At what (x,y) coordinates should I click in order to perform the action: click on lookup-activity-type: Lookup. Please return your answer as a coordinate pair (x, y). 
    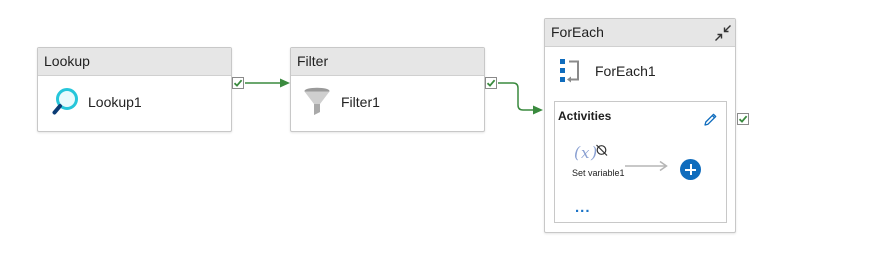
    Looking at the image, I should click on (134, 62).